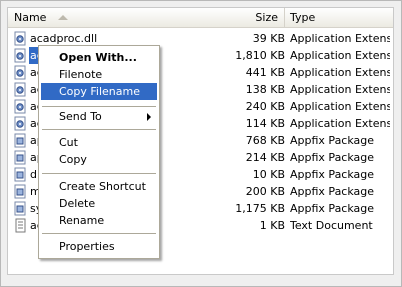  What do you see at coordinates (265, 191) in the screenshot?
I see `file-size: 200 KB` at bounding box center [265, 191].